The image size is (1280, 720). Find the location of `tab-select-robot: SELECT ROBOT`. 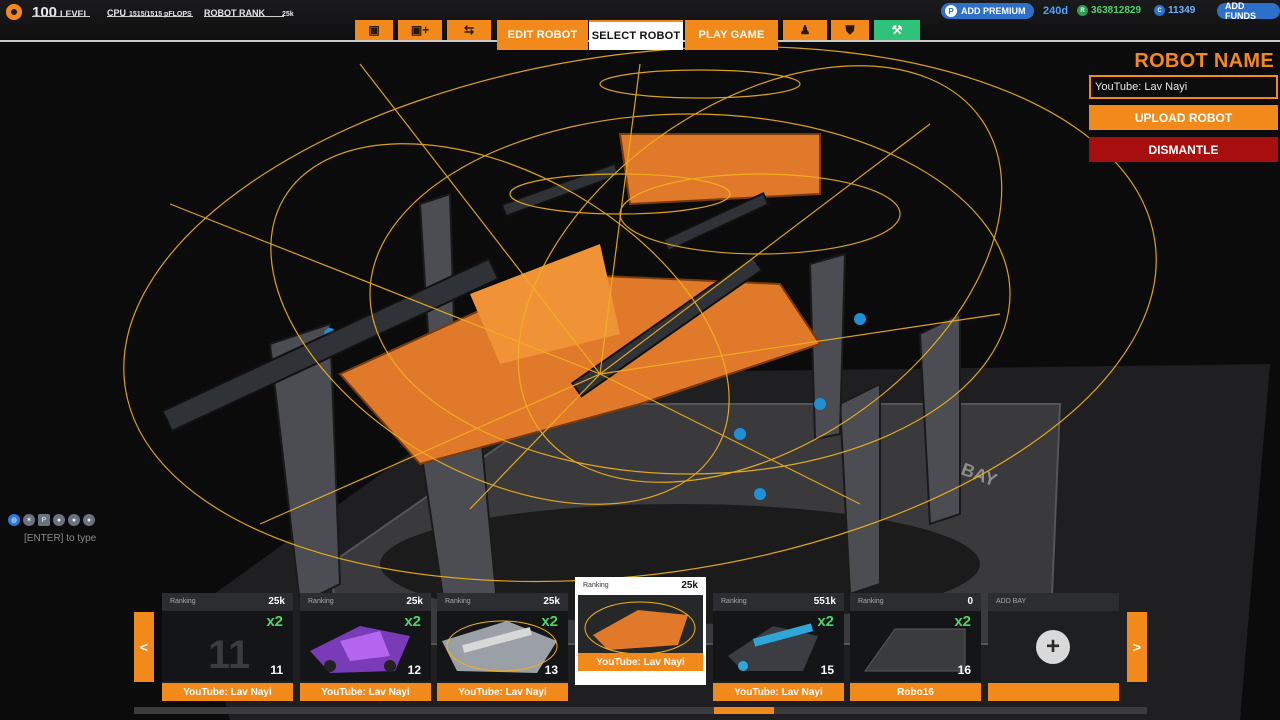

tab-select-robot: SELECT ROBOT is located at coordinates (636, 35).